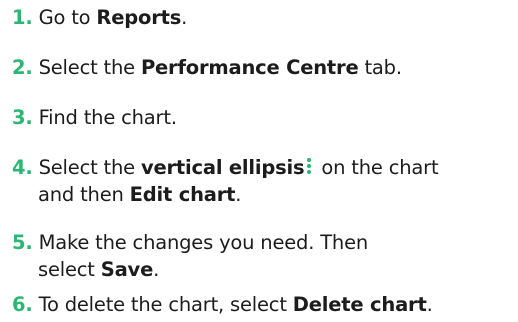  What do you see at coordinates (22, 17) in the screenshot?
I see `step-number: 1.` at bounding box center [22, 17].